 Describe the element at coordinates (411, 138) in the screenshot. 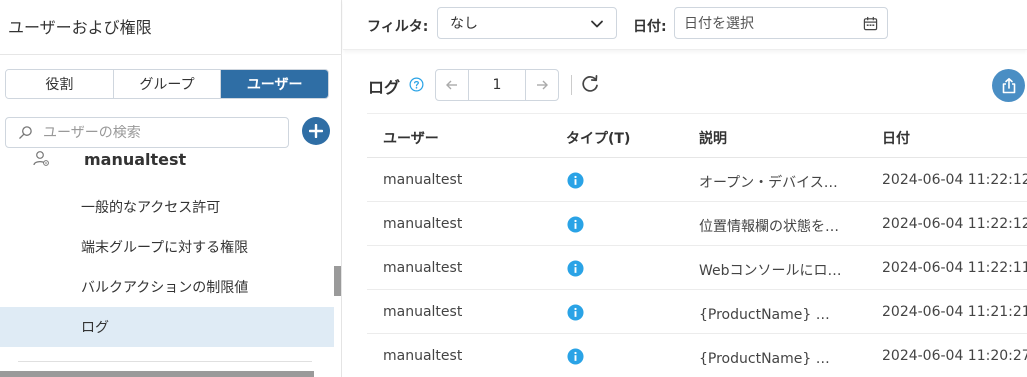

I see `column-header-user: ユーザー` at that location.